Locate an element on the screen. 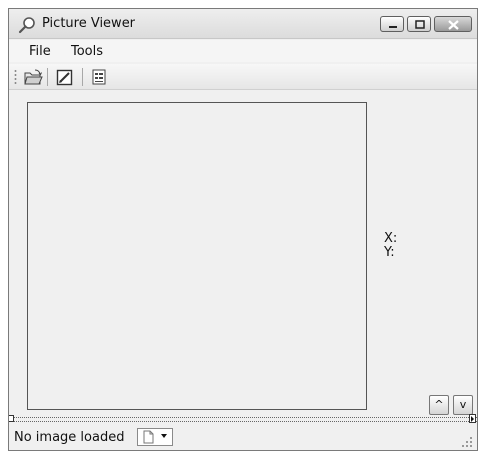  title-bar: Picture Viewer is located at coordinates (243, 24).